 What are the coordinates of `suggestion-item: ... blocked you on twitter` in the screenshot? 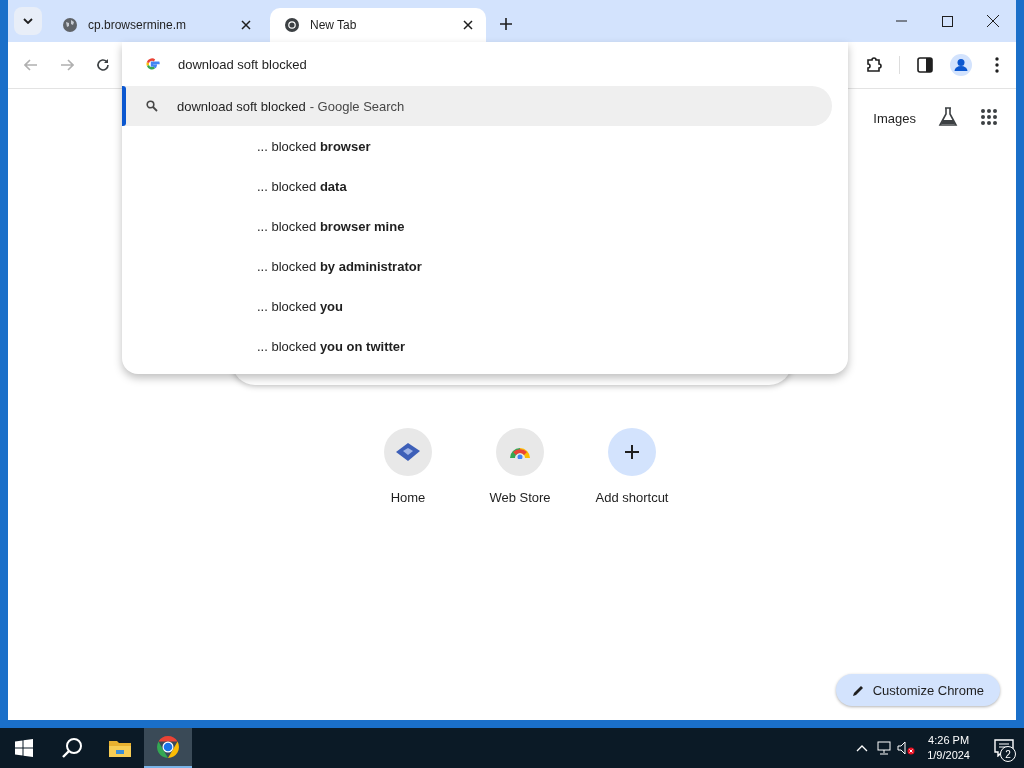 It's located at (477, 346).